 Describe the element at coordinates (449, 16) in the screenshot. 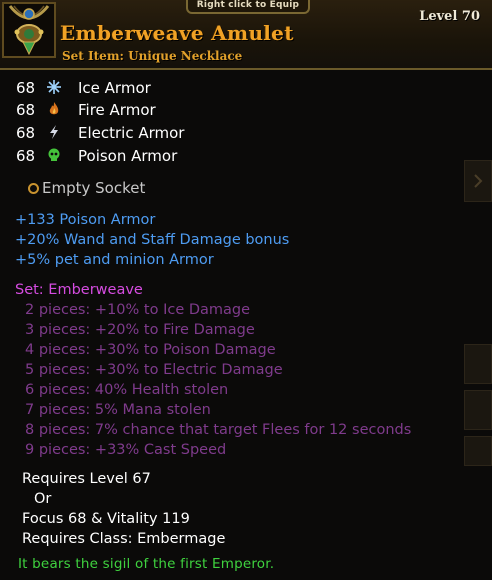

I see `item-level: Level 70` at that location.